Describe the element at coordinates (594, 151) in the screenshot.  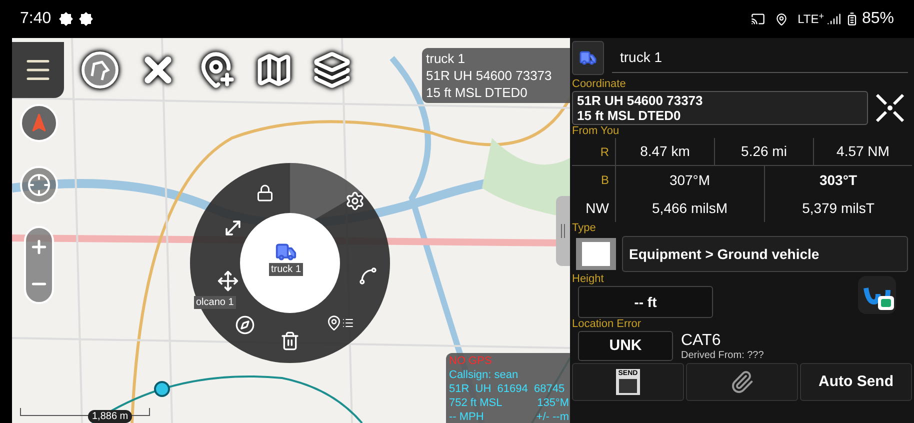
I see `row-label: R` at that location.